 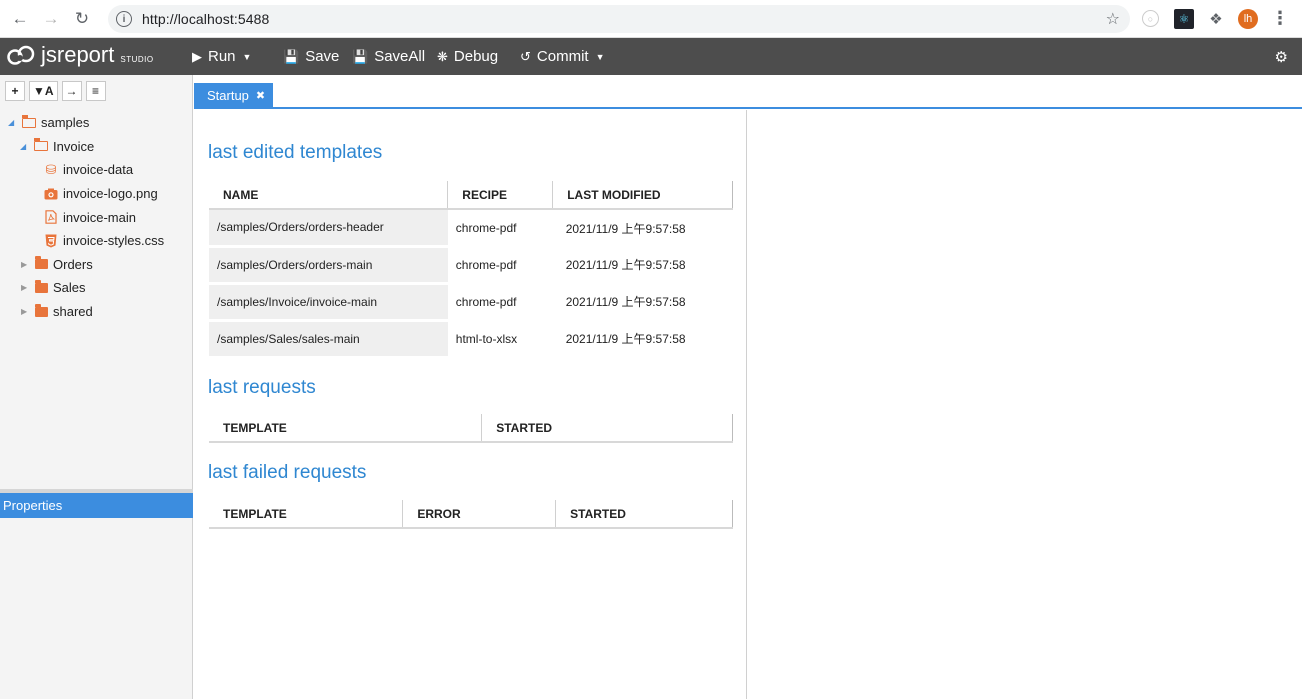 I want to click on tree-item-label: Sales, so click(x=69, y=288).